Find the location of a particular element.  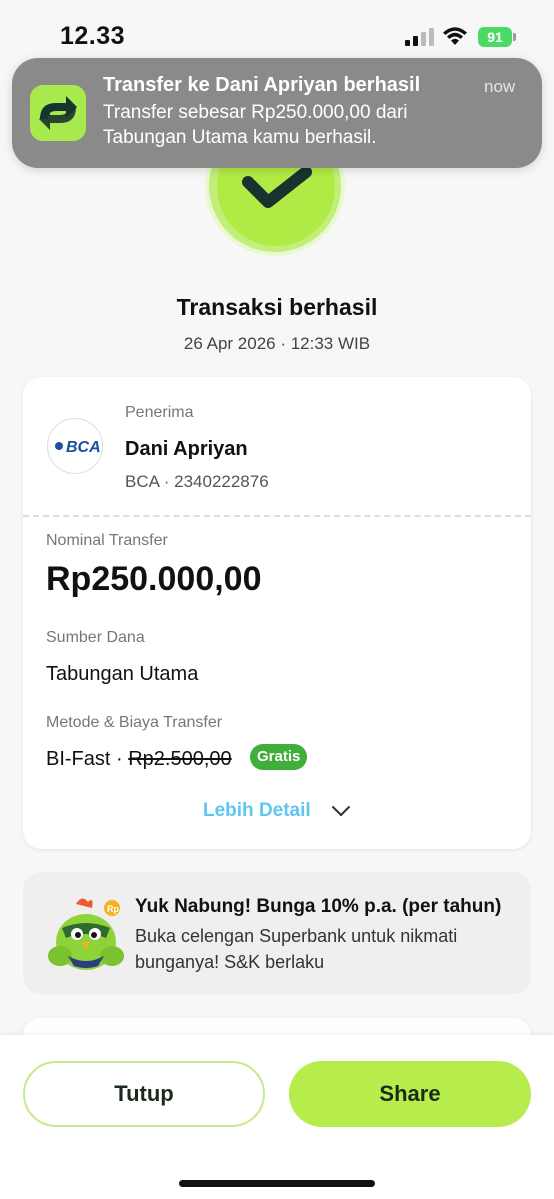

bank-logo-text: BCA is located at coordinates (83, 447).